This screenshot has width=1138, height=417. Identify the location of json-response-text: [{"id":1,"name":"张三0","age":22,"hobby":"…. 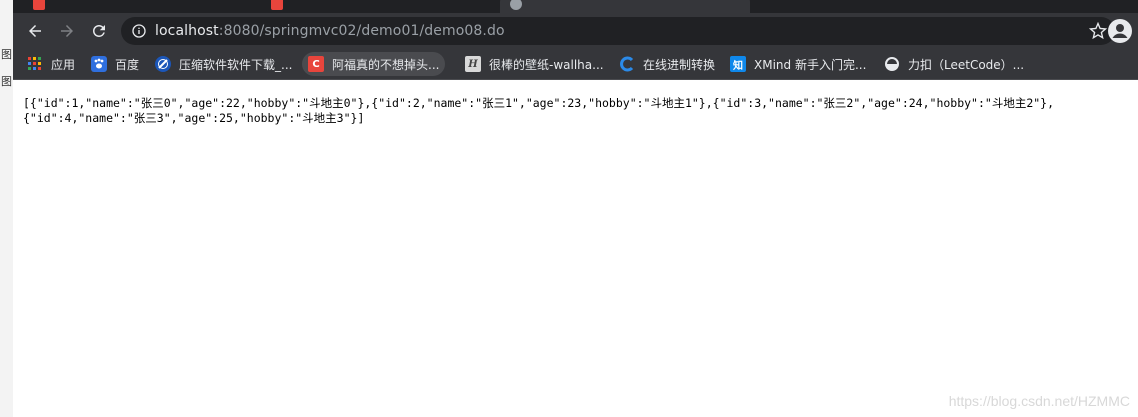
(539, 110).